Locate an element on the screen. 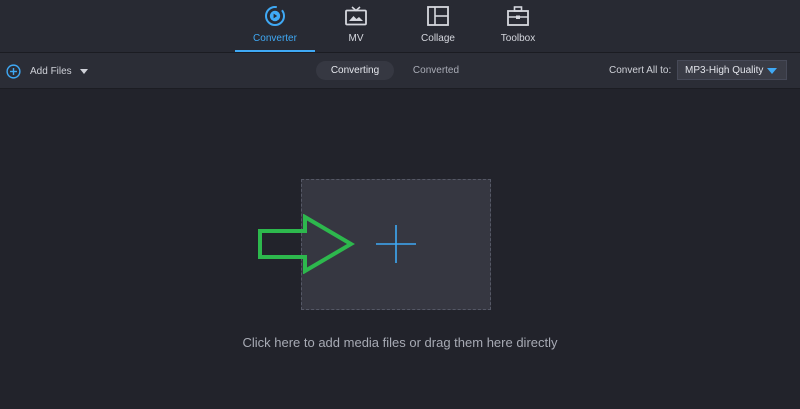  tab-converter-label: Converter is located at coordinates (275, 38).